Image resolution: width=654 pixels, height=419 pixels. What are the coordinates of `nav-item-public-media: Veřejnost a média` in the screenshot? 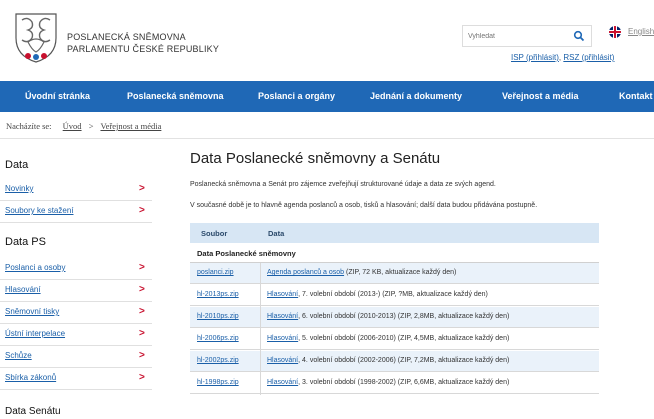 It's located at (540, 96).